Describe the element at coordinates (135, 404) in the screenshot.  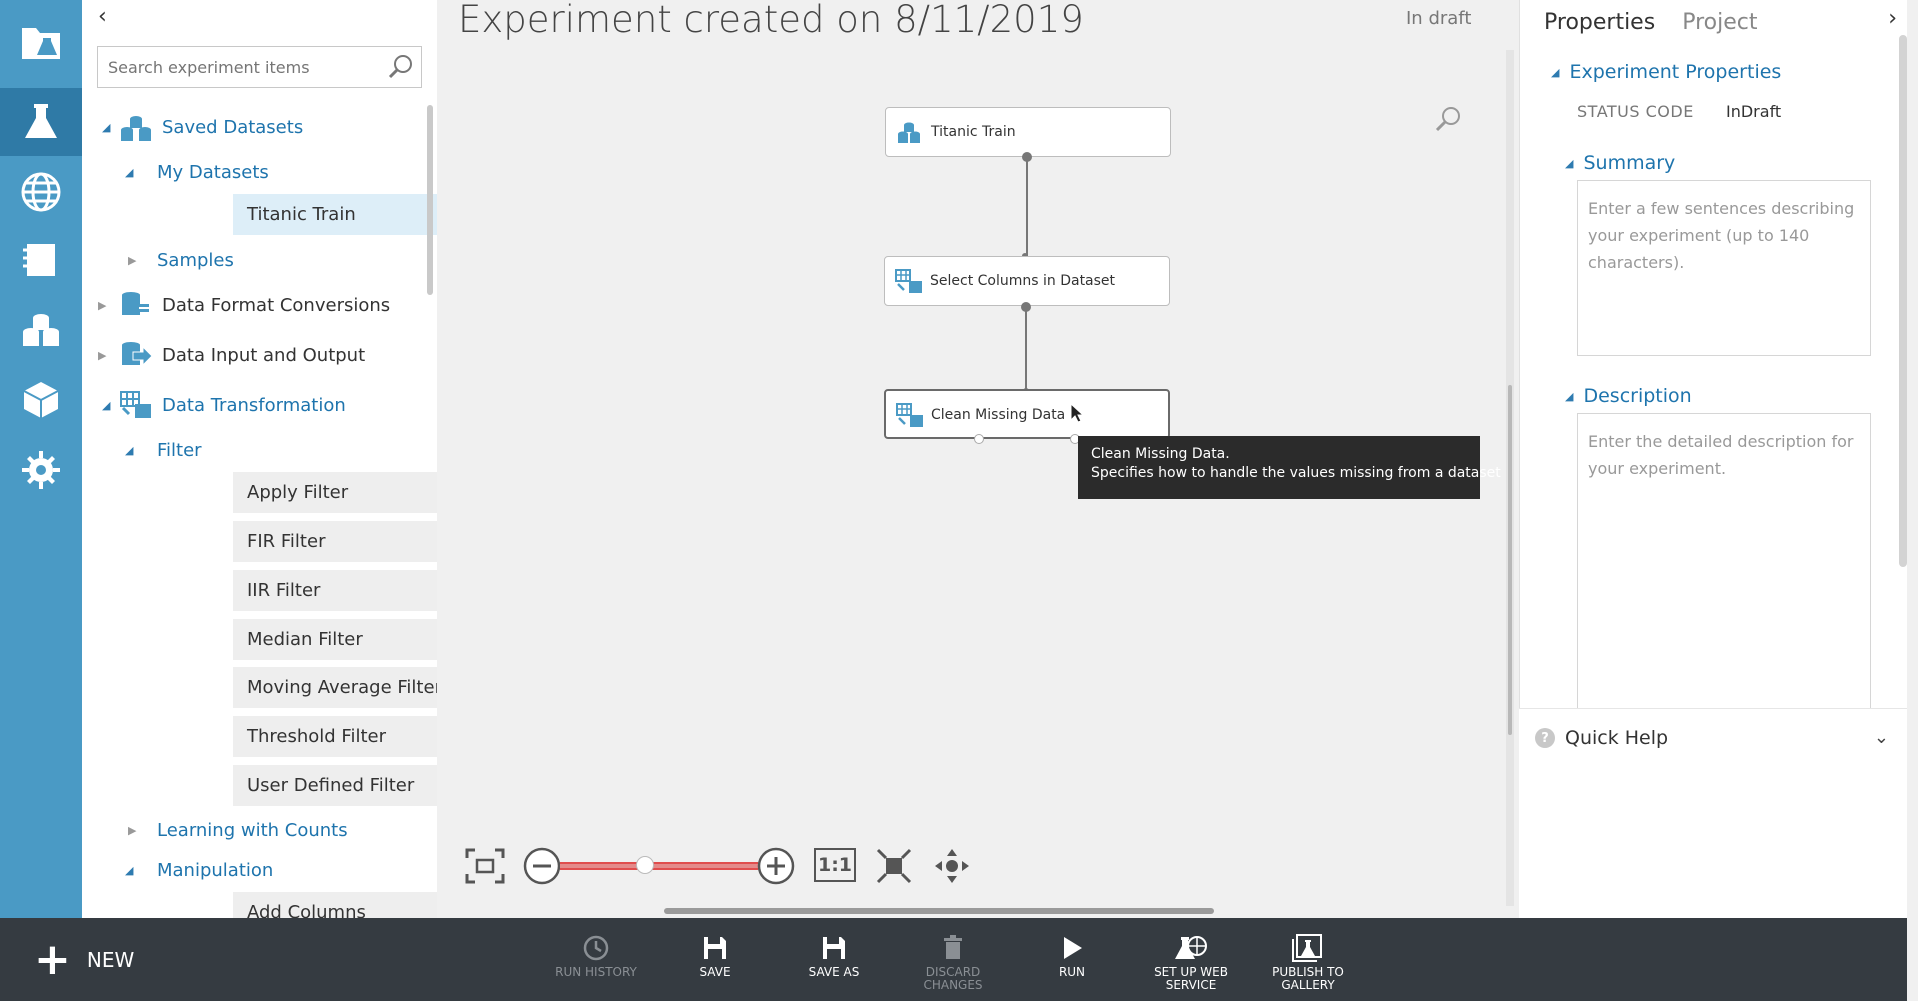
I see `transform-grid-icon` at that location.